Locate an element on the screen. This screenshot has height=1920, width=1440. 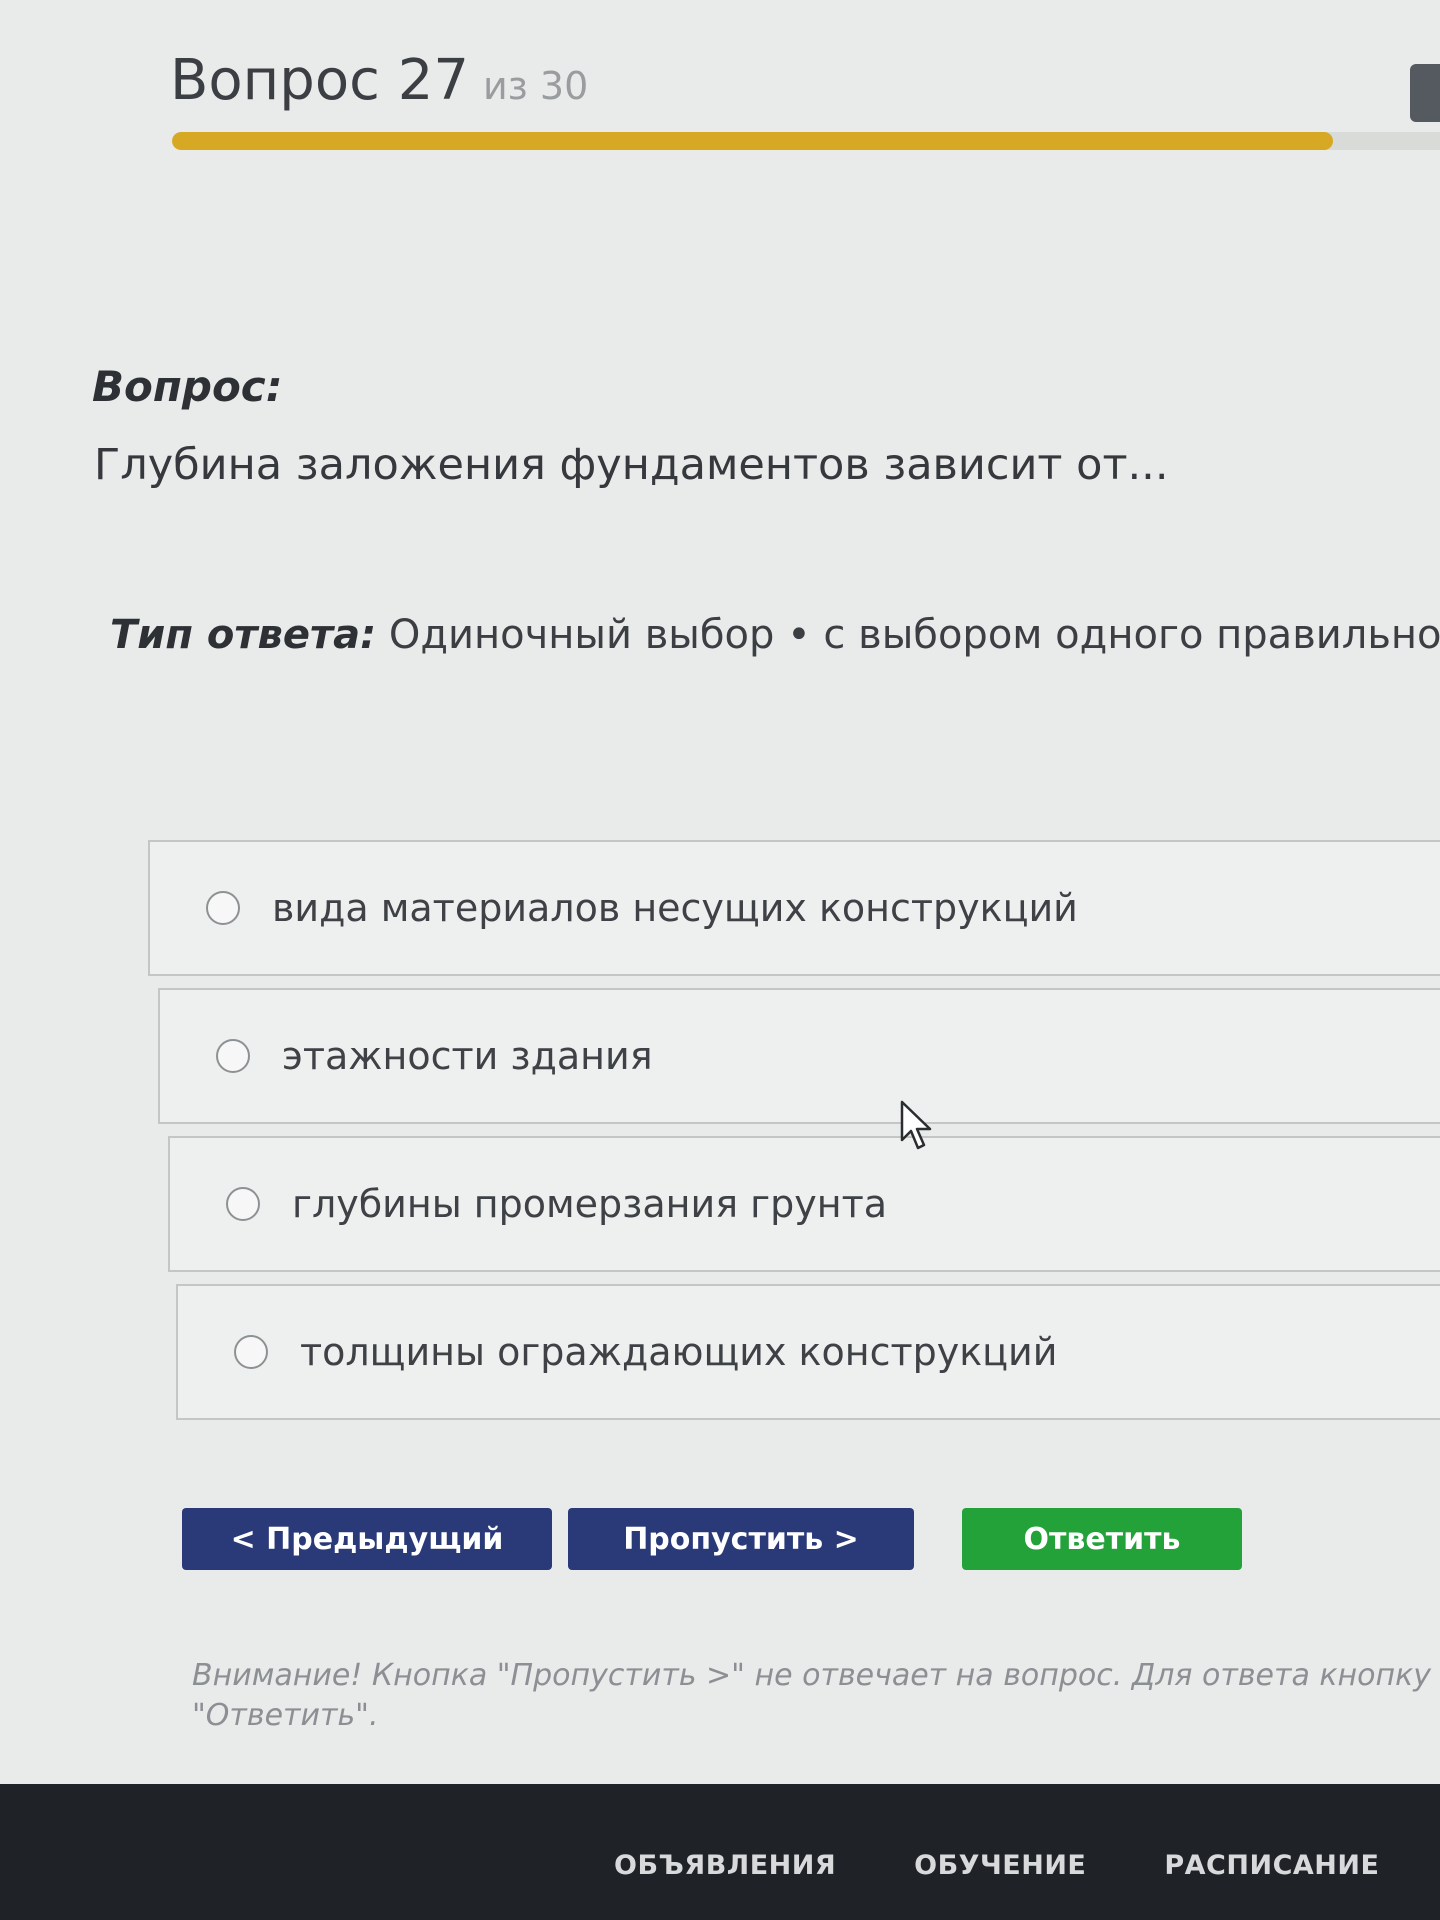
answer-option-label: вида материалов несущих конструкций is located at coordinates (675, 908).